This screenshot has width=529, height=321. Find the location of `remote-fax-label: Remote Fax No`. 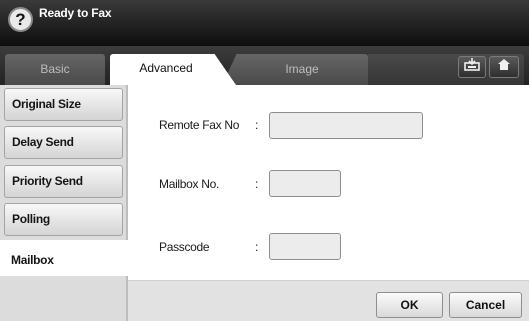

remote-fax-label: Remote Fax No is located at coordinates (199, 125).